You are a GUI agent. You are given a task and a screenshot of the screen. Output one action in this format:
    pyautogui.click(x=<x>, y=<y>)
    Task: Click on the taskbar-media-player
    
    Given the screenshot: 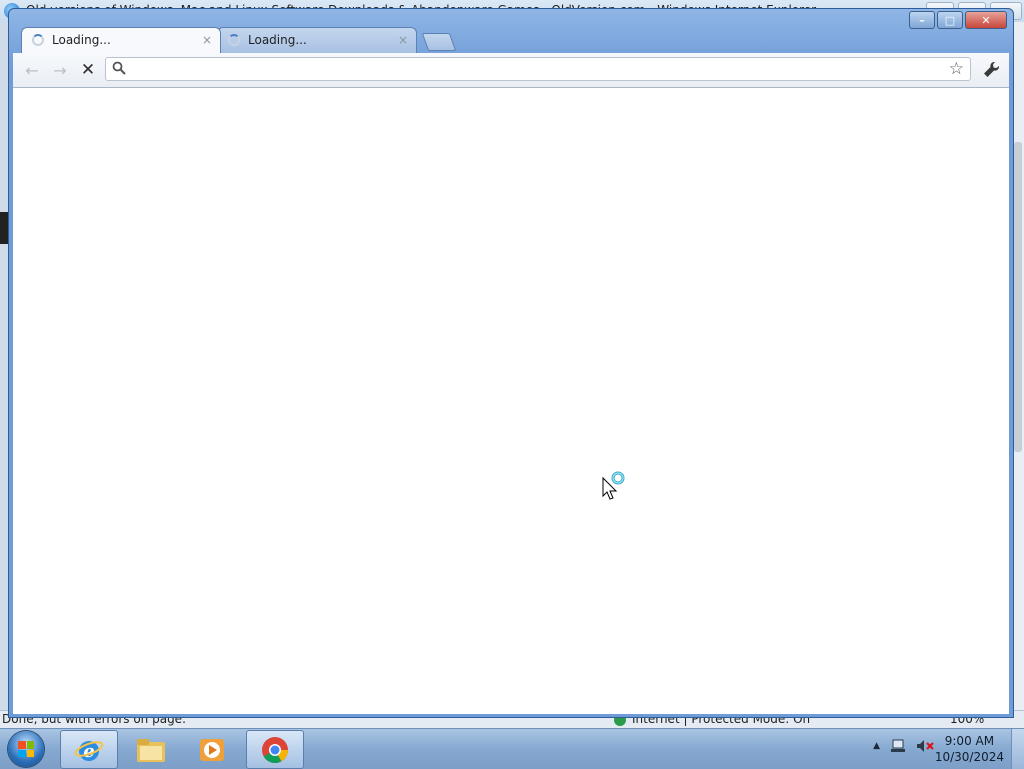 What is the action you would take?
    pyautogui.click(x=213, y=749)
    